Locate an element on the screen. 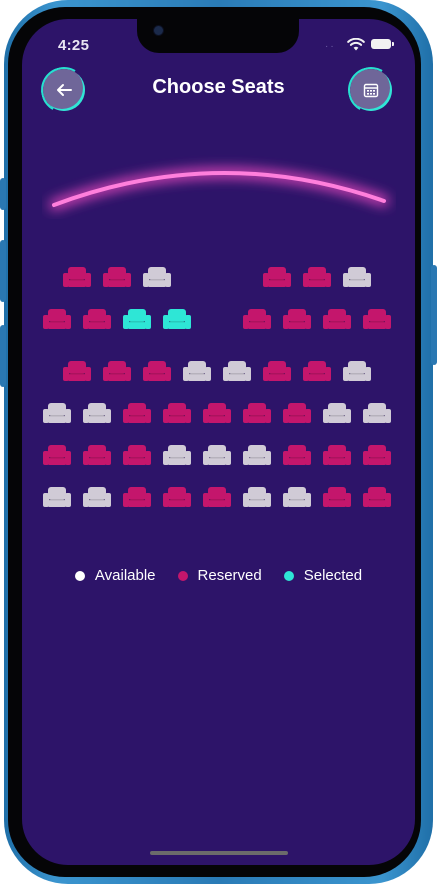 The image size is (437, 884). calendar-button is located at coordinates (371, 90).